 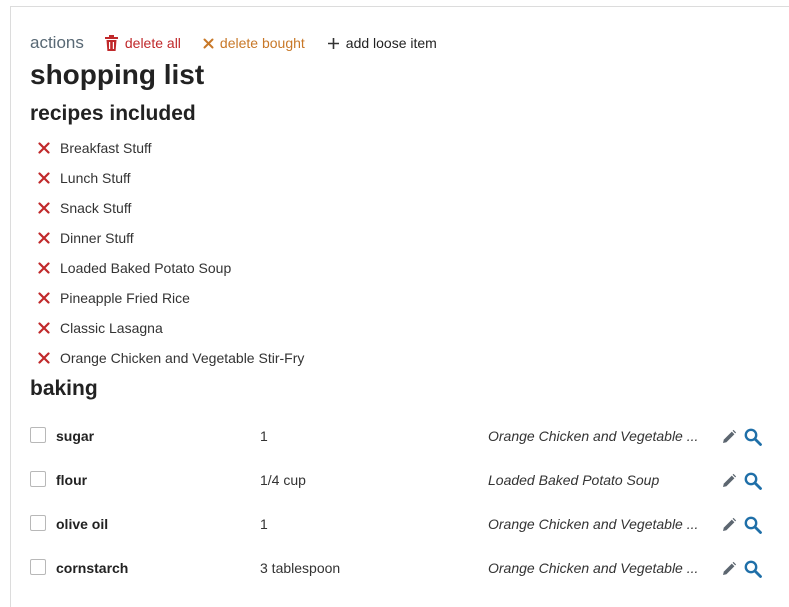 I want to click on recipe-name: Lunch Stuff, so click(x=95, y=178).